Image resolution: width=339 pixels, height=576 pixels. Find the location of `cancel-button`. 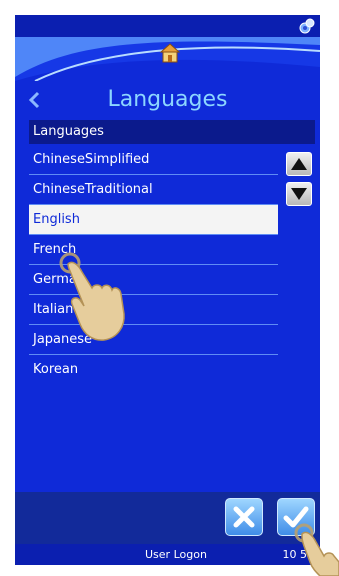

cancel-button is located at coordinates (244, 517).